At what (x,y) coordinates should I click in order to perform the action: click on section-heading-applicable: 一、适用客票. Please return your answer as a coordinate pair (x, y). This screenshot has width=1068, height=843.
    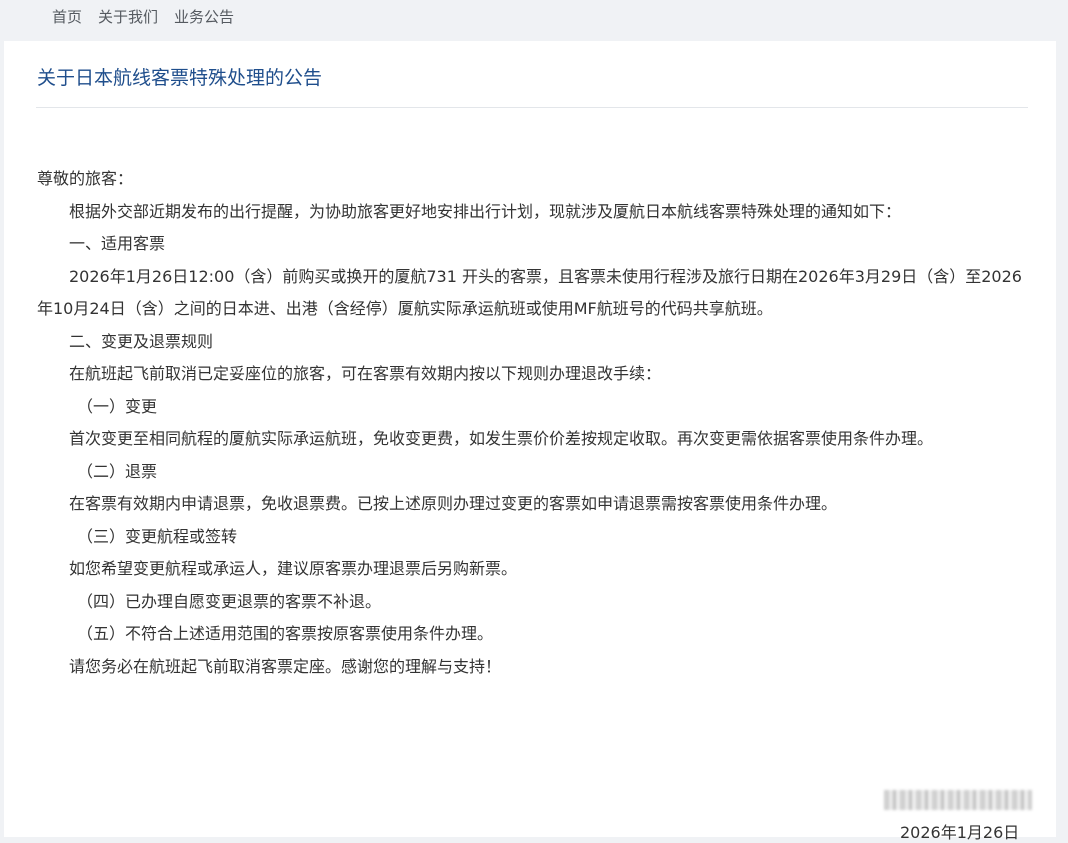
    Looking at the image, I should click on (117, 243).